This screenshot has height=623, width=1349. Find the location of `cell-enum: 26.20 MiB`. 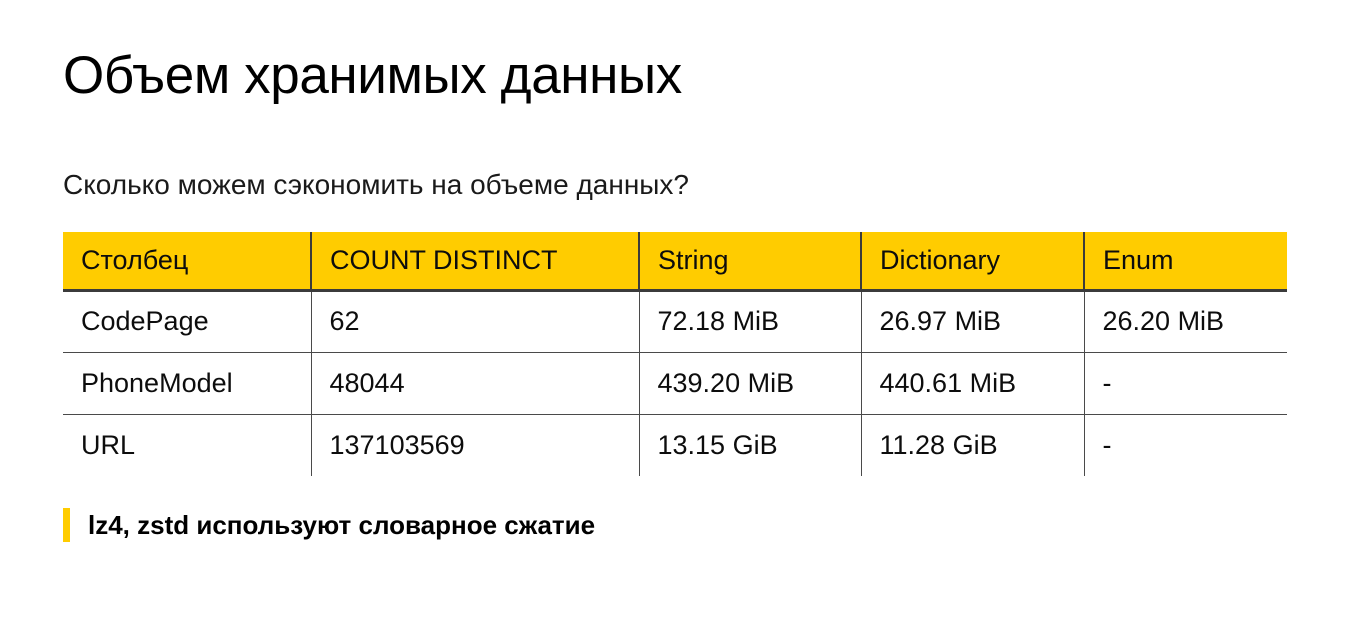

cell-enum: 26.20 MiB is located at coordinates (1185, 321).